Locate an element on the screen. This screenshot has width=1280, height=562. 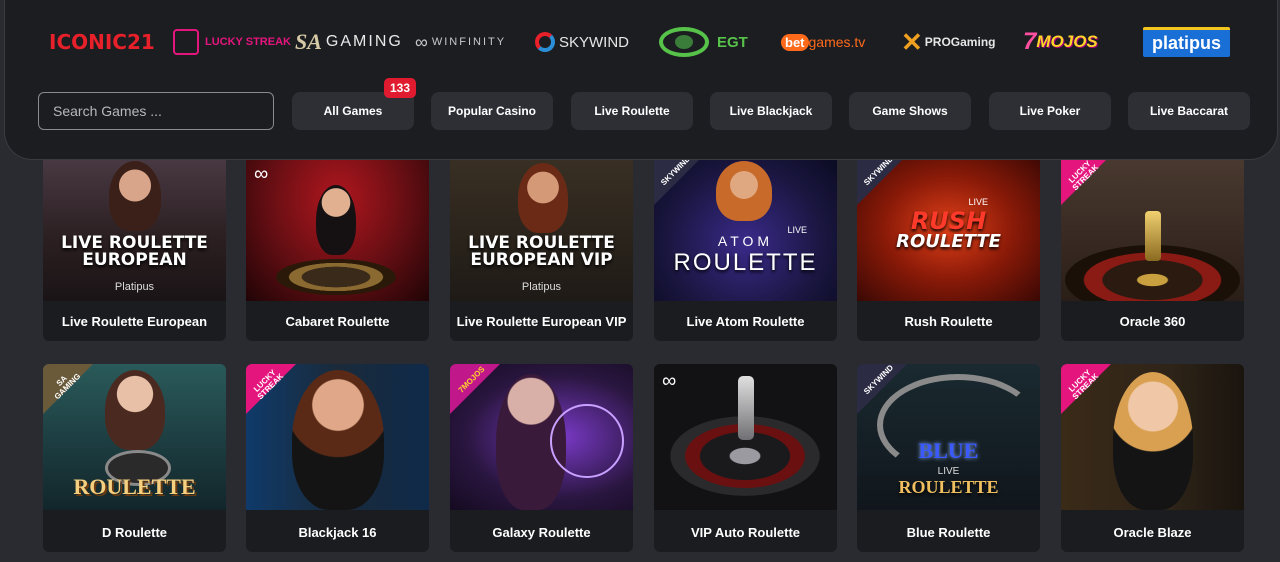
tab-label: Popular Casino is located at coordinates (491, 111).